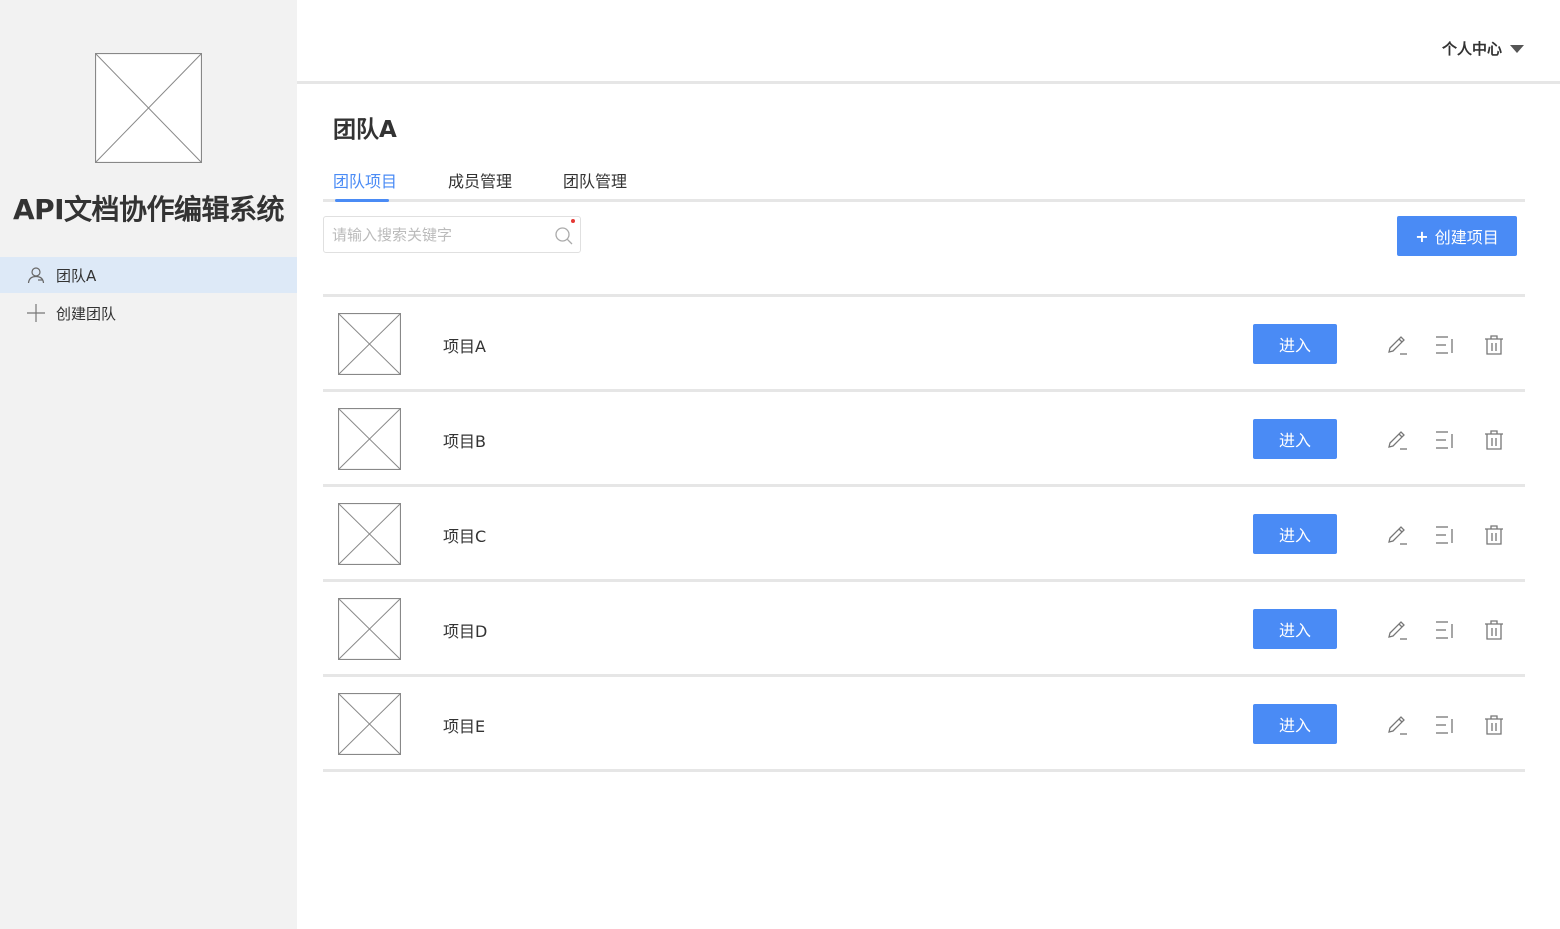  What do you see at coordinates (1422, 236) in the screenshot?
I see `plus-icon: +` at bounding box center [1422, 236].